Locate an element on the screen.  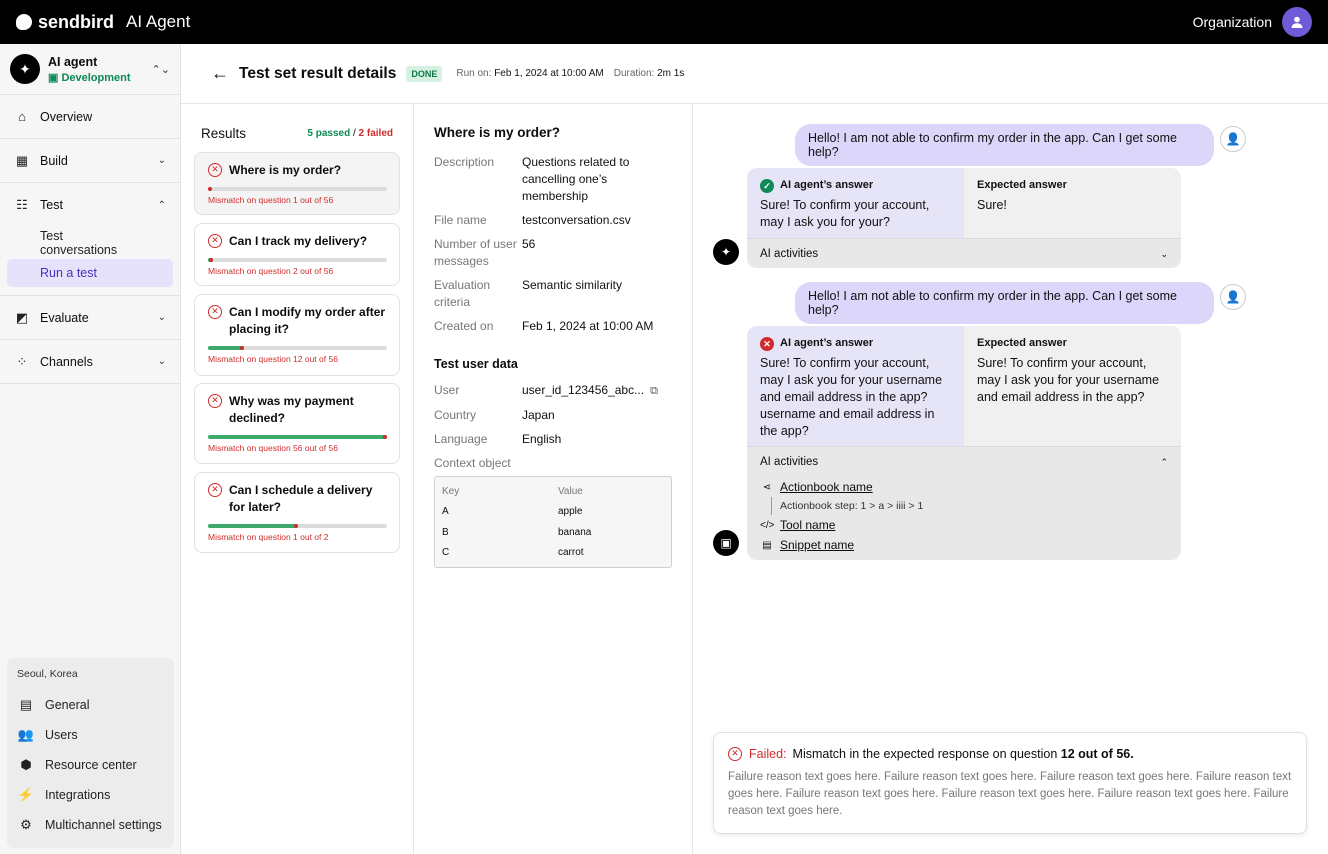
flow-icon: ⋖ is located at coordinates (767, 487).